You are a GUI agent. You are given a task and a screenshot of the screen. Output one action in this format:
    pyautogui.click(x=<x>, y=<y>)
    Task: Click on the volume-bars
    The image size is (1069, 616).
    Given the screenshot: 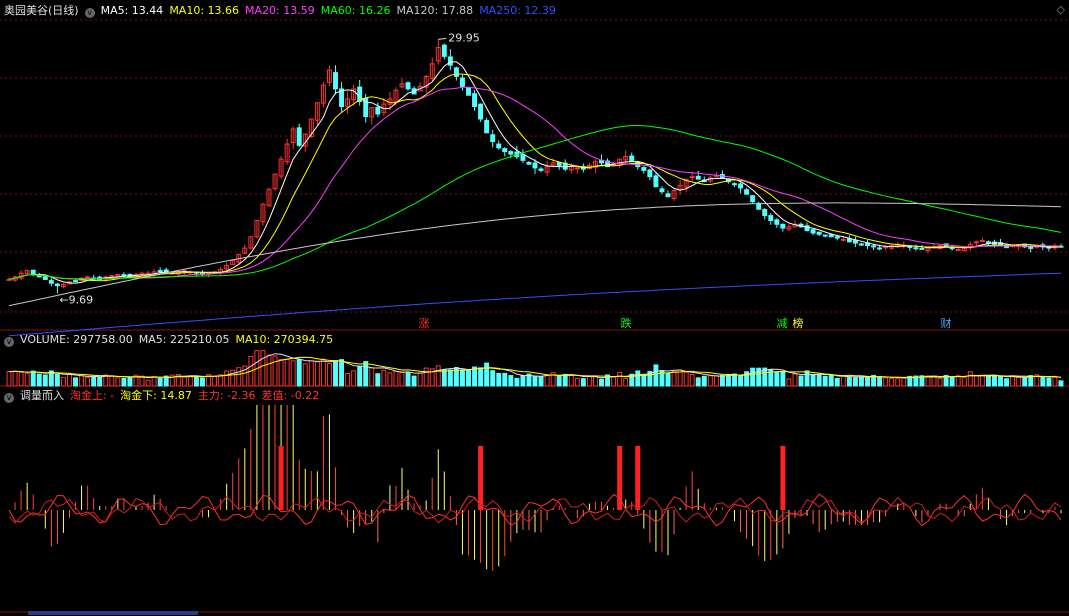 What is the action you would take?
    pyautogui.click(x=535, y=368)
    